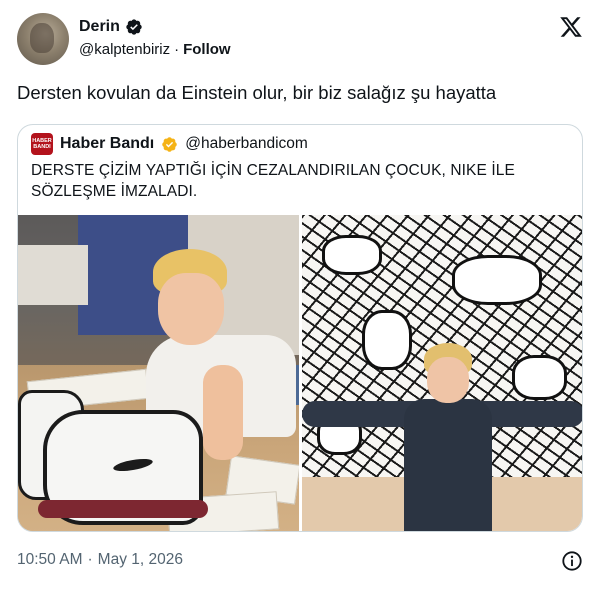  What do you see at coordinates (140, 559) in the screenshot?
I see `tweet-date: May 1, 2026` at bounding box center [140, 559].